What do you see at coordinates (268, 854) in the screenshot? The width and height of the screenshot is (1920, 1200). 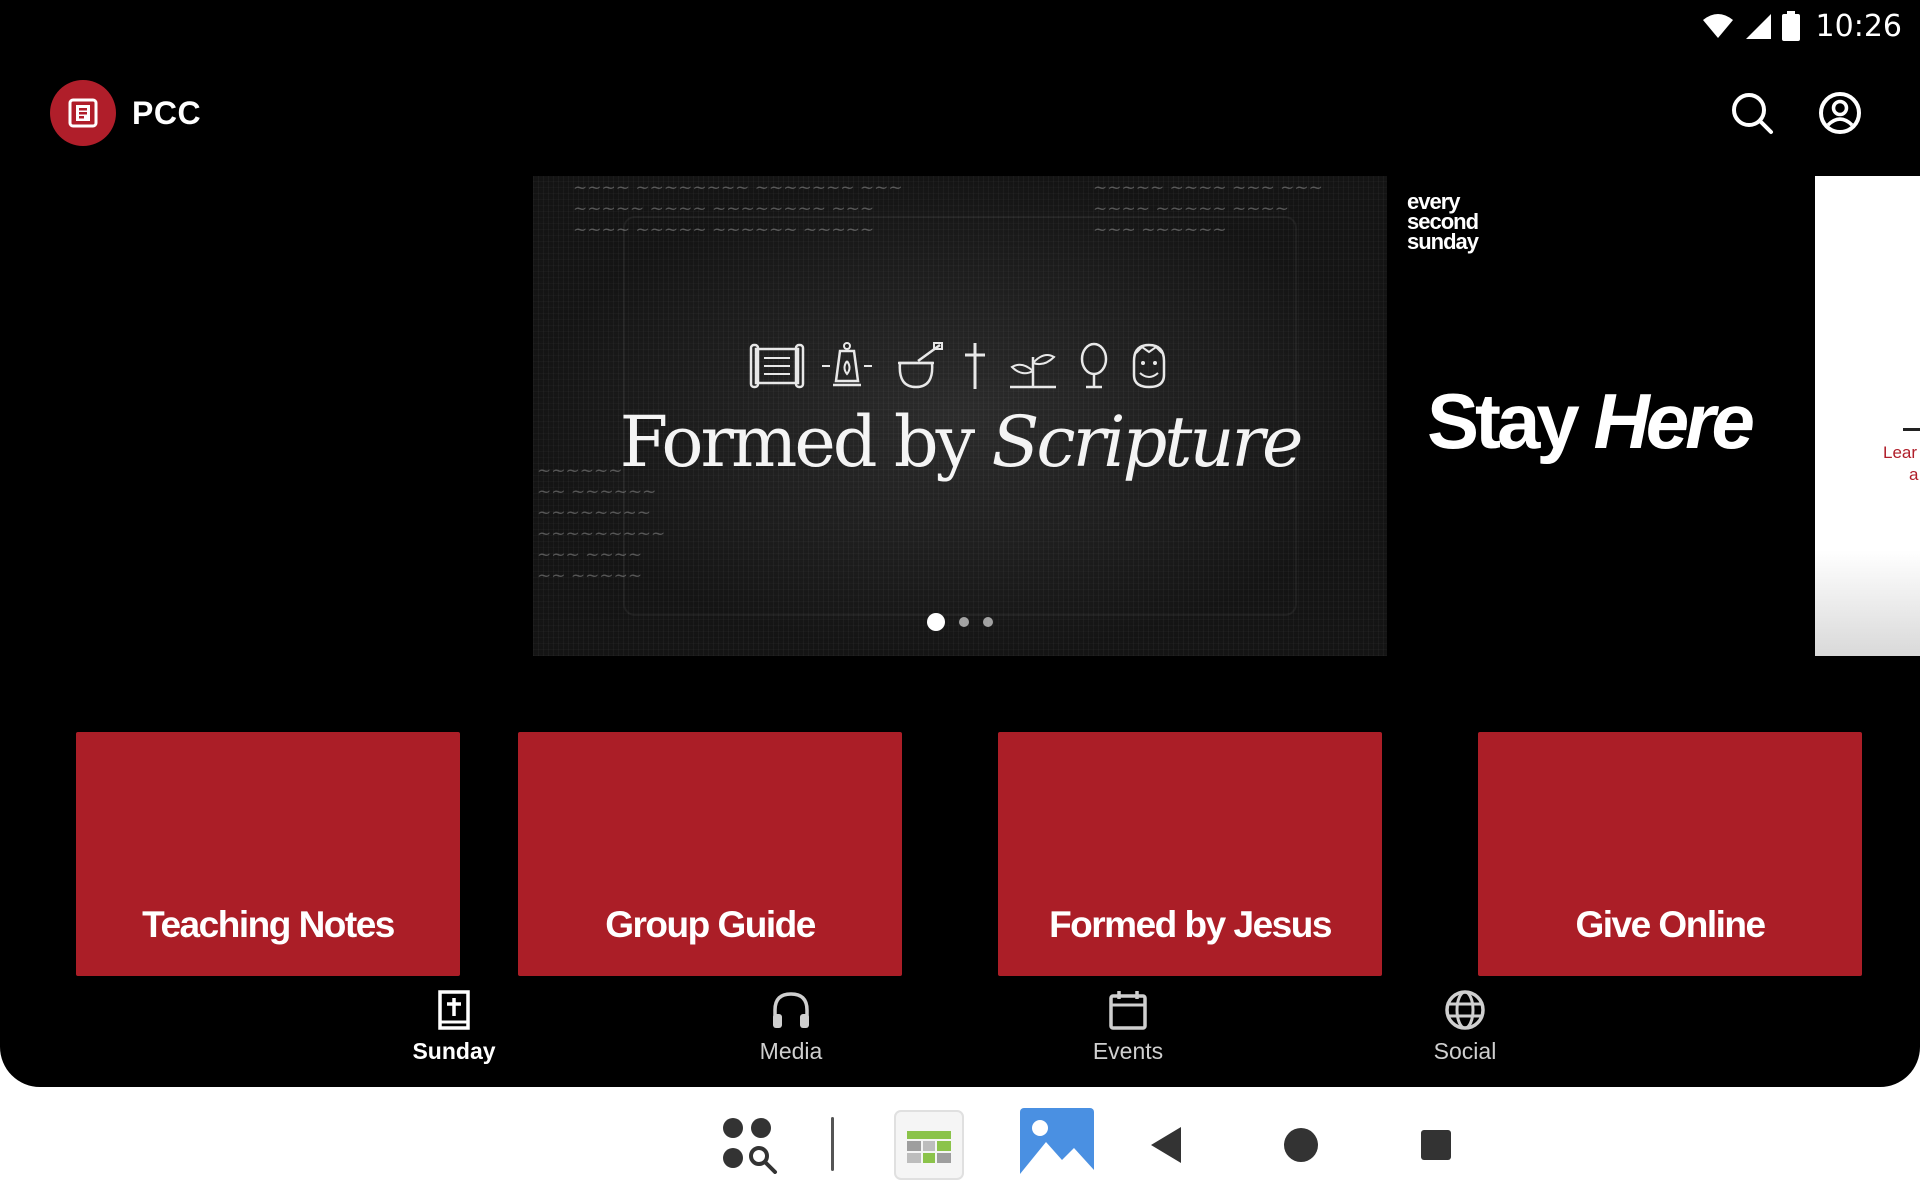 I see `tile-teaching-notes: Teaching Notes` at bounding box center [268, 854].